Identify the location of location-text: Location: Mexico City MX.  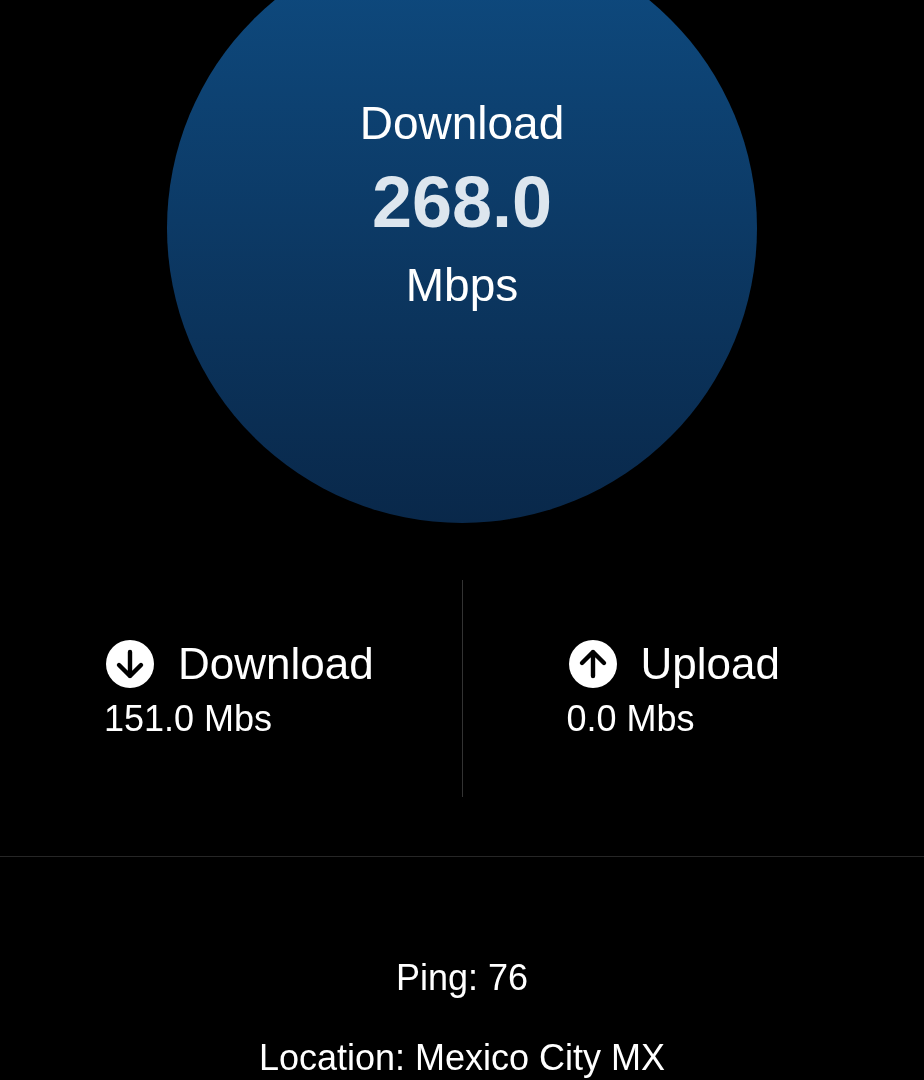
(462, 1058).